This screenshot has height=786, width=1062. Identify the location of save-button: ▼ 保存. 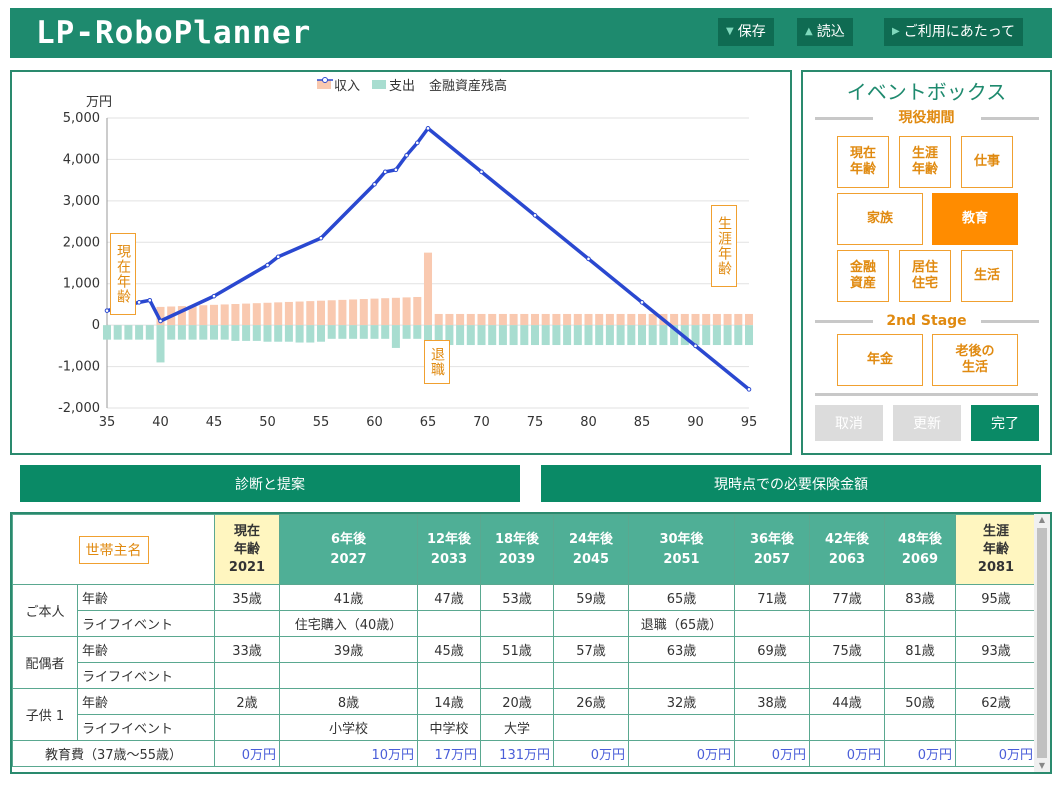
(746, 32).